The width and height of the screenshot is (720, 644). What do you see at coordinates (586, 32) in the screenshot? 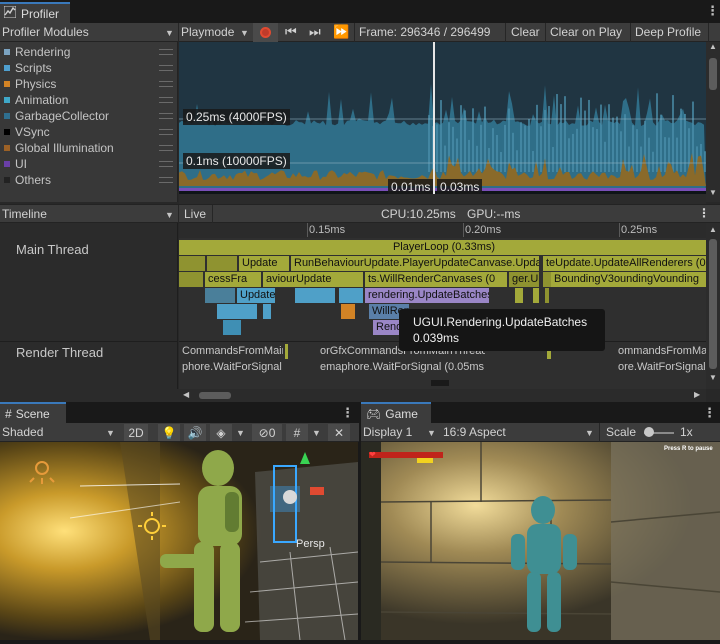
I see `clear-on-play-button: Clear on Play` at bounding box center [586, 32].